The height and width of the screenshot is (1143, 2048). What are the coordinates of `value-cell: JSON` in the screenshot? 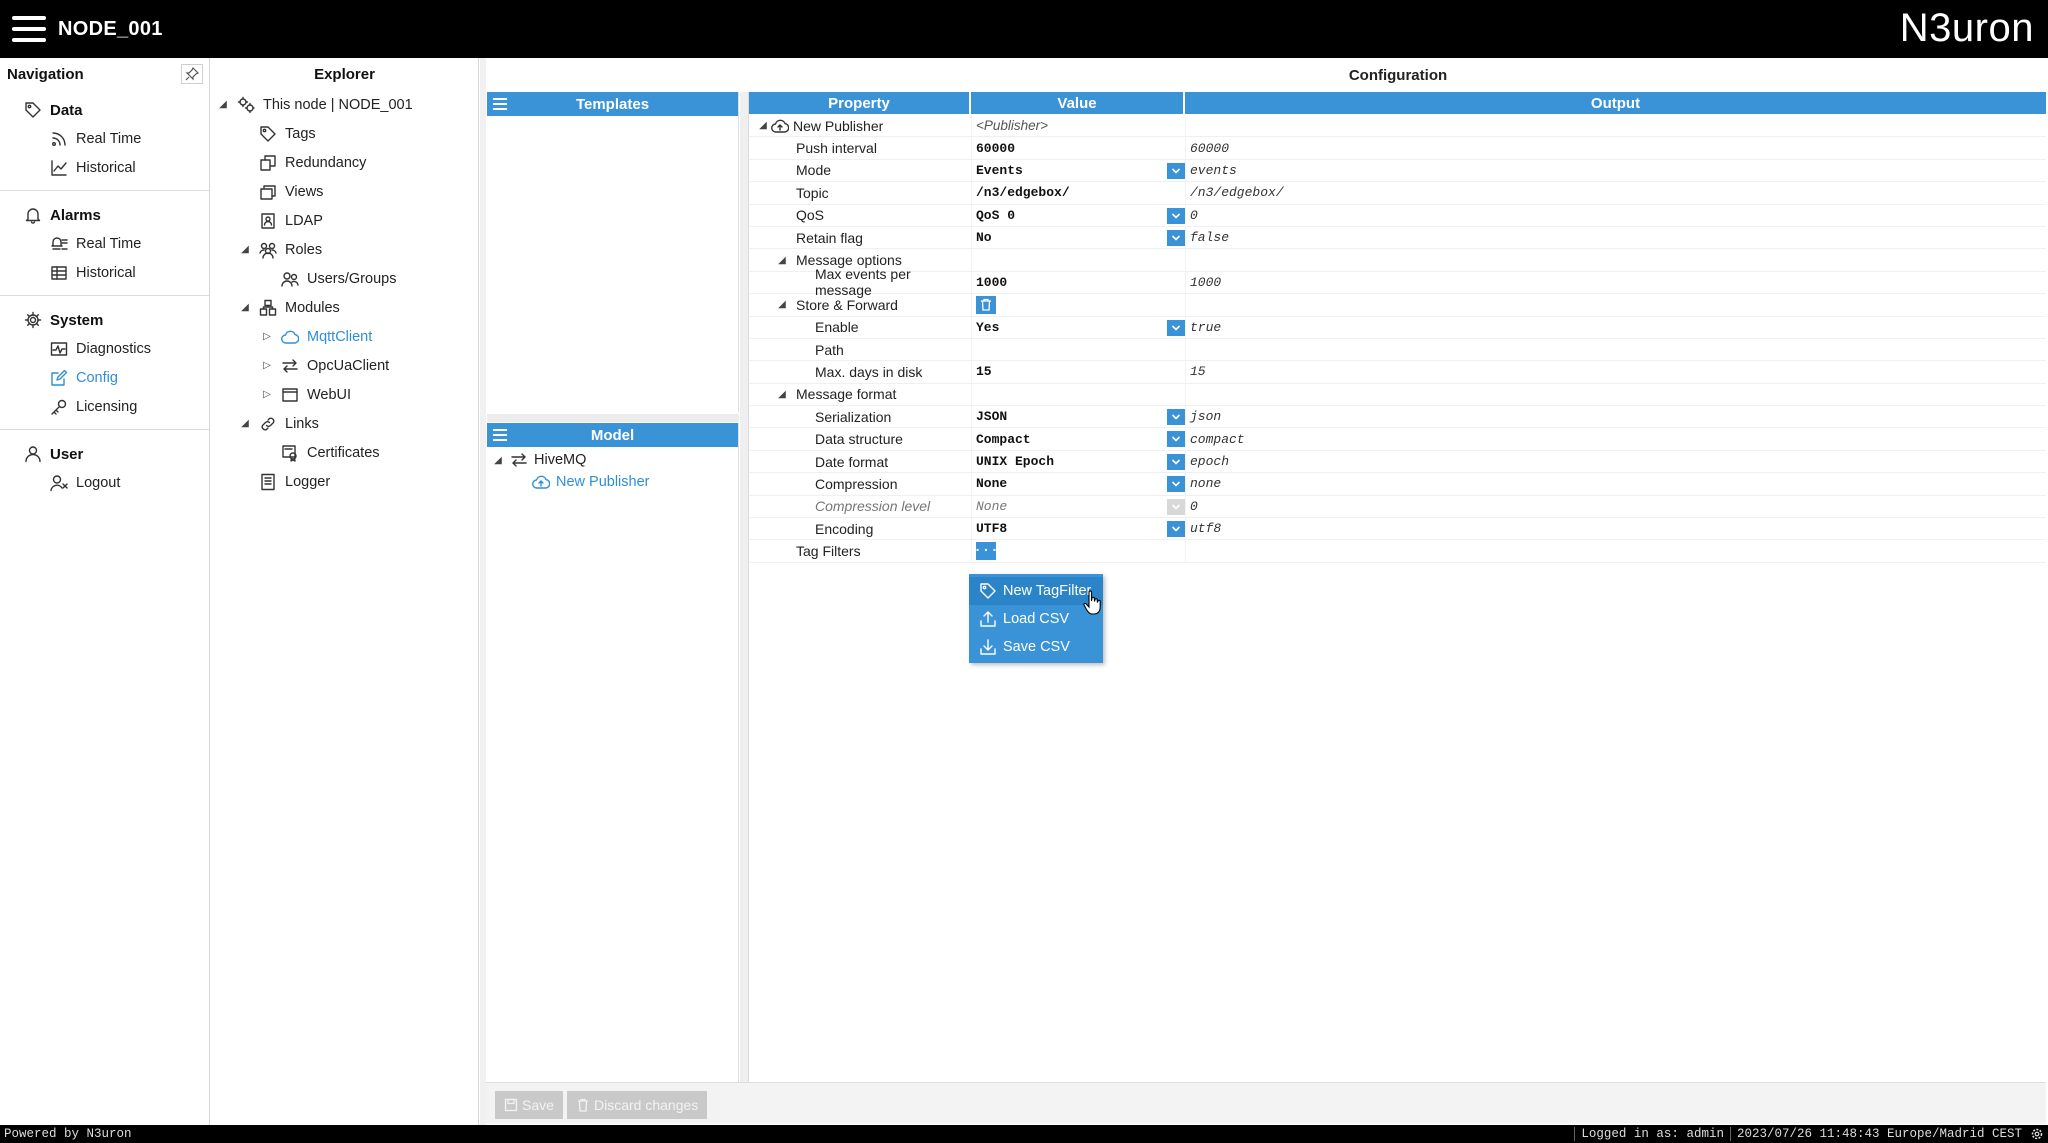 It's located at (1078, 417).